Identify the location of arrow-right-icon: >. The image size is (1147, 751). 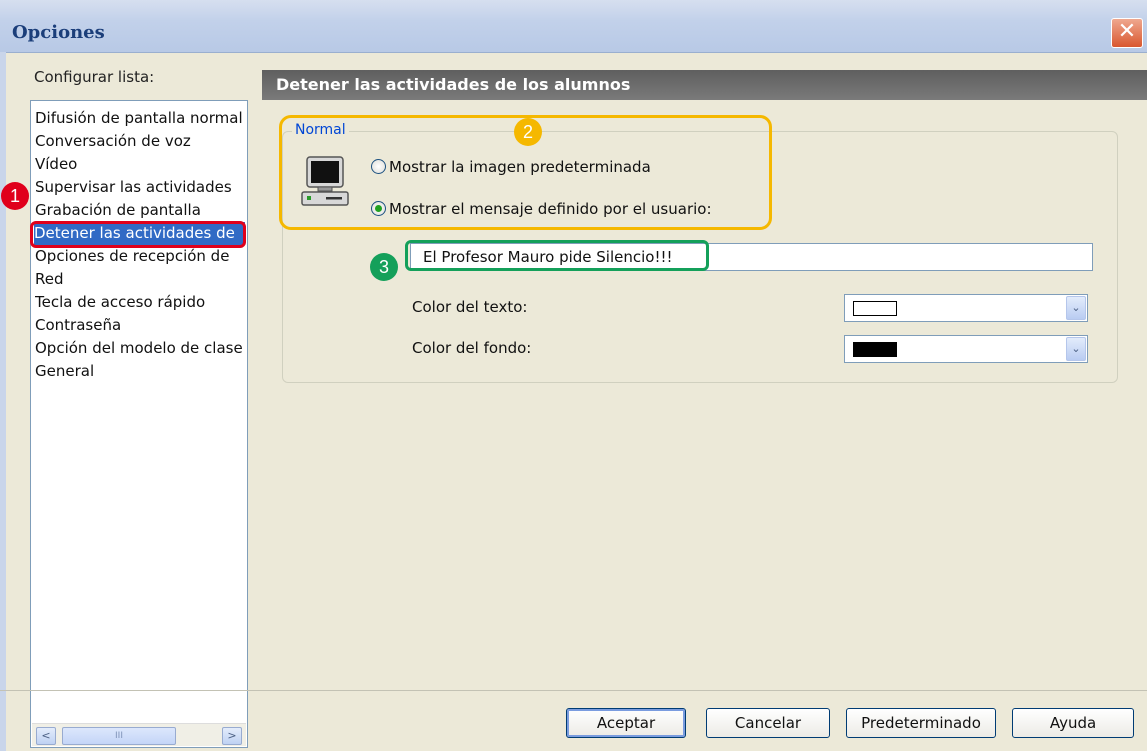
(232, 735).